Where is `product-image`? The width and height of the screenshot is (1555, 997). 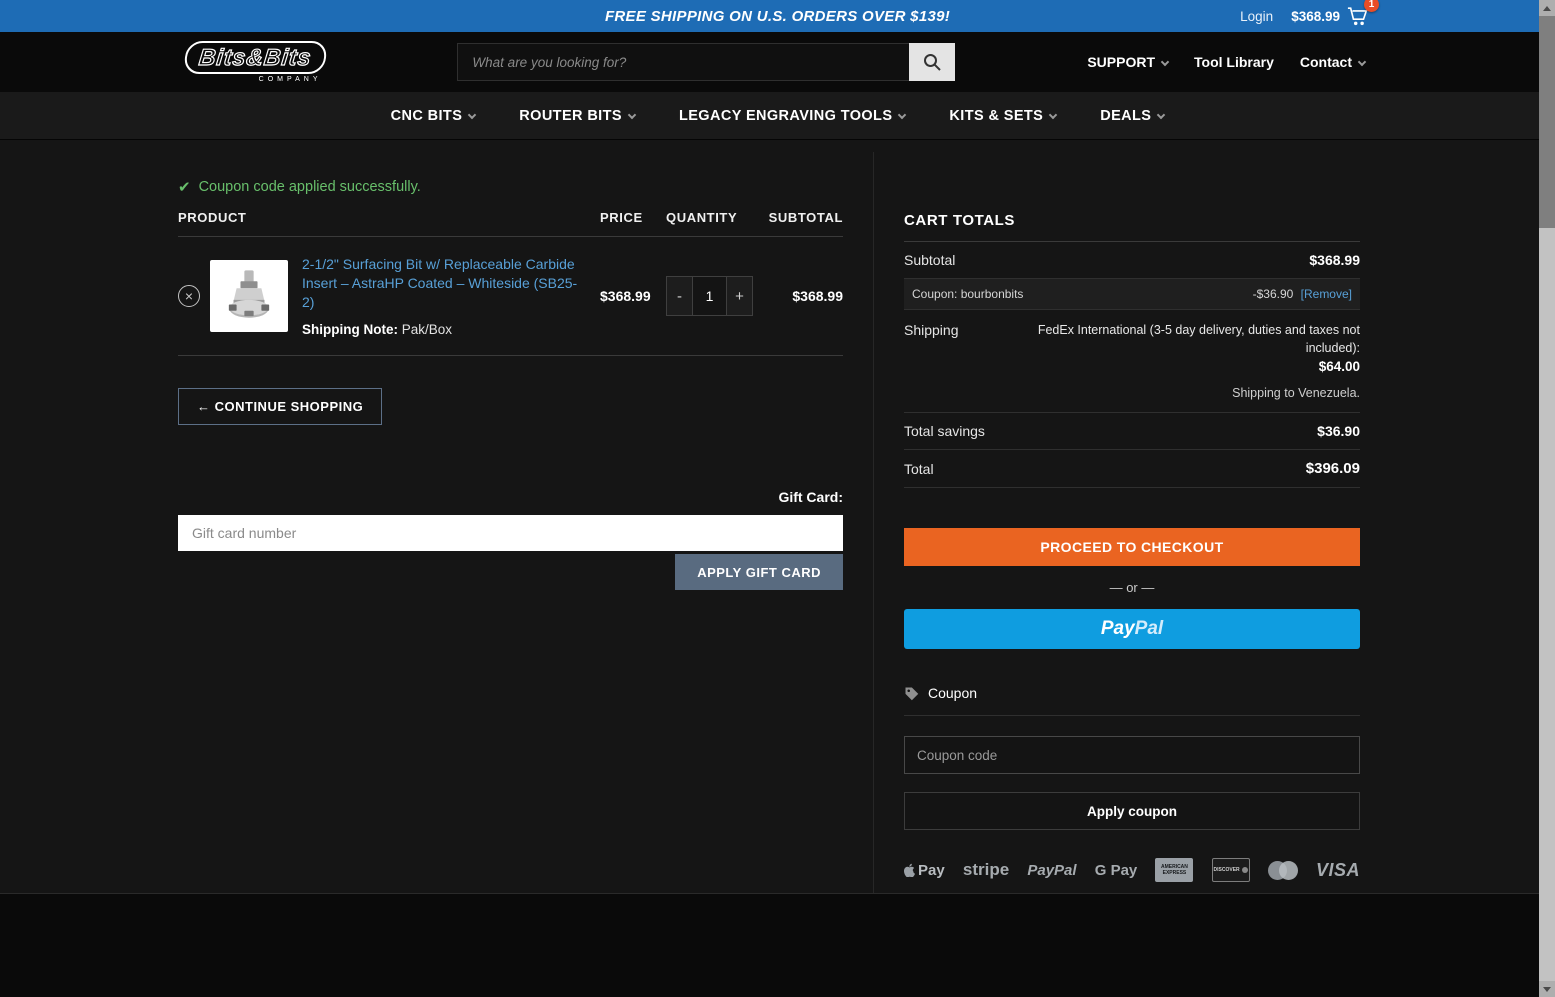
product-image is located at coordinates (249, 296).